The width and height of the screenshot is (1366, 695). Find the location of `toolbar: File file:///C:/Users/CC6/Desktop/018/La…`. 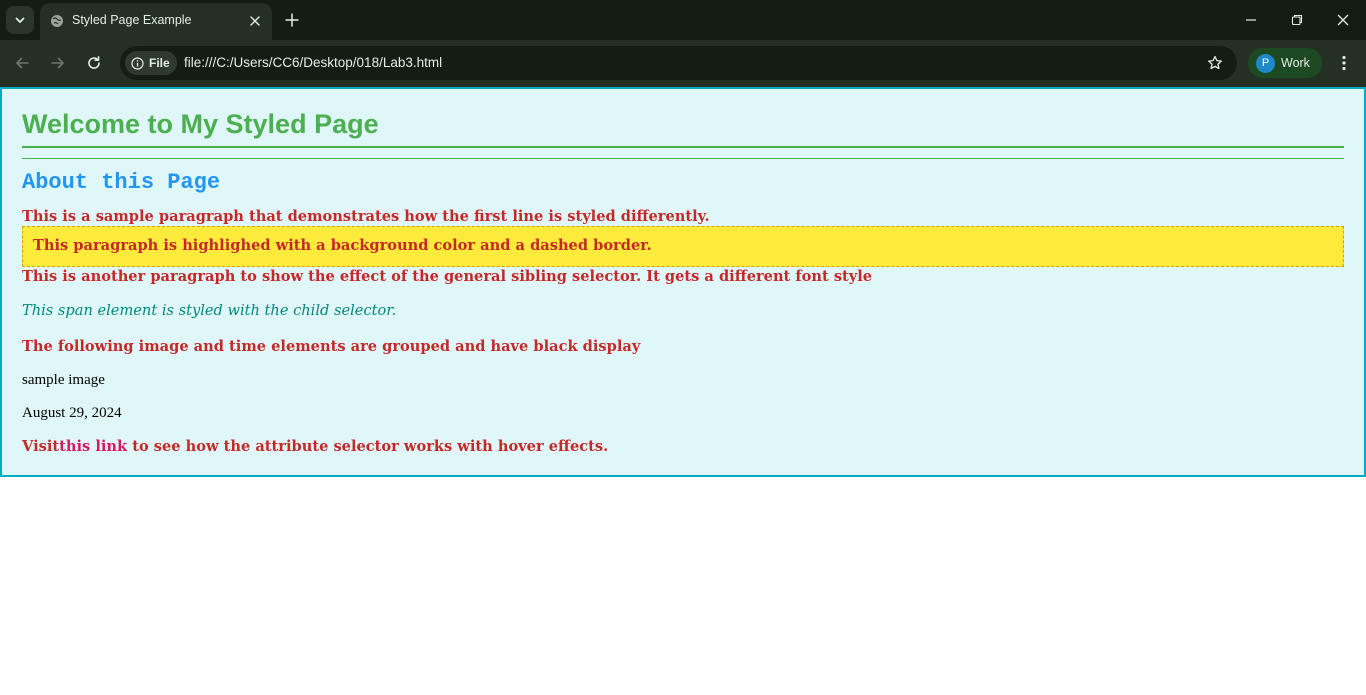

toolbar: File file:///C:/Users/CC6/Desktop/018/La… is located at coordinates (683, 63).